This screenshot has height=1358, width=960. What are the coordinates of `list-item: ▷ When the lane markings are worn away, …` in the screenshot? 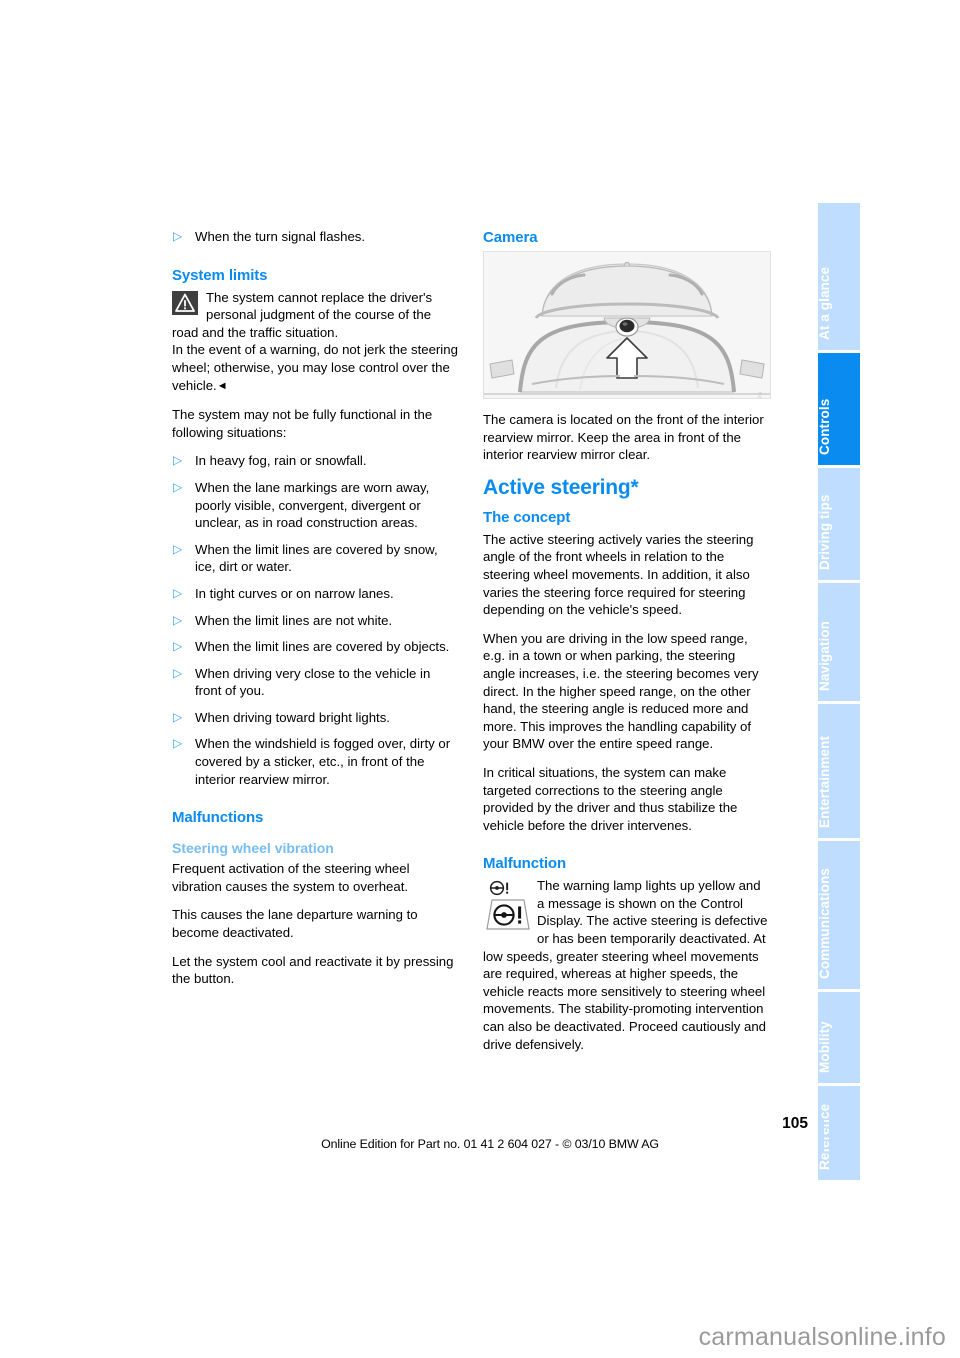 It's located at (316, 505).